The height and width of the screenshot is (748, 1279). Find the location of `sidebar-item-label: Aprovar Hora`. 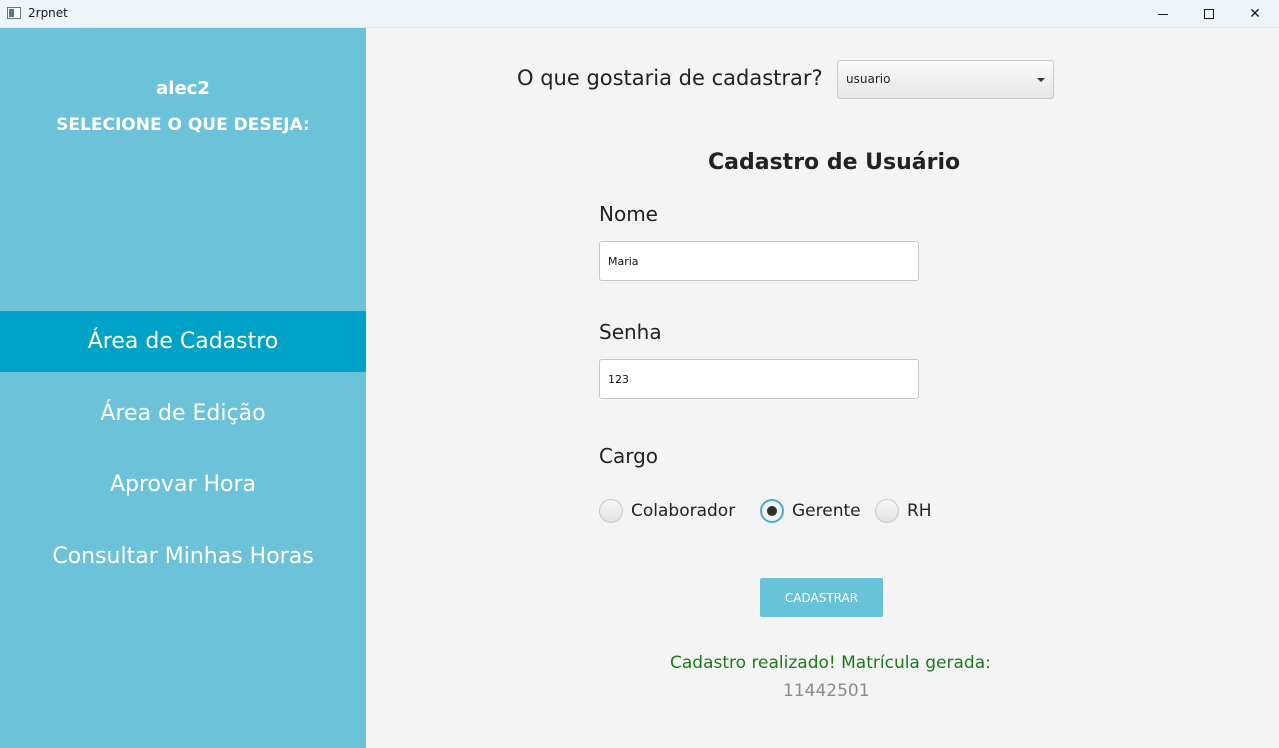

sidebar-item-label: Aprovar Hora is located at coordinates (183, 484).